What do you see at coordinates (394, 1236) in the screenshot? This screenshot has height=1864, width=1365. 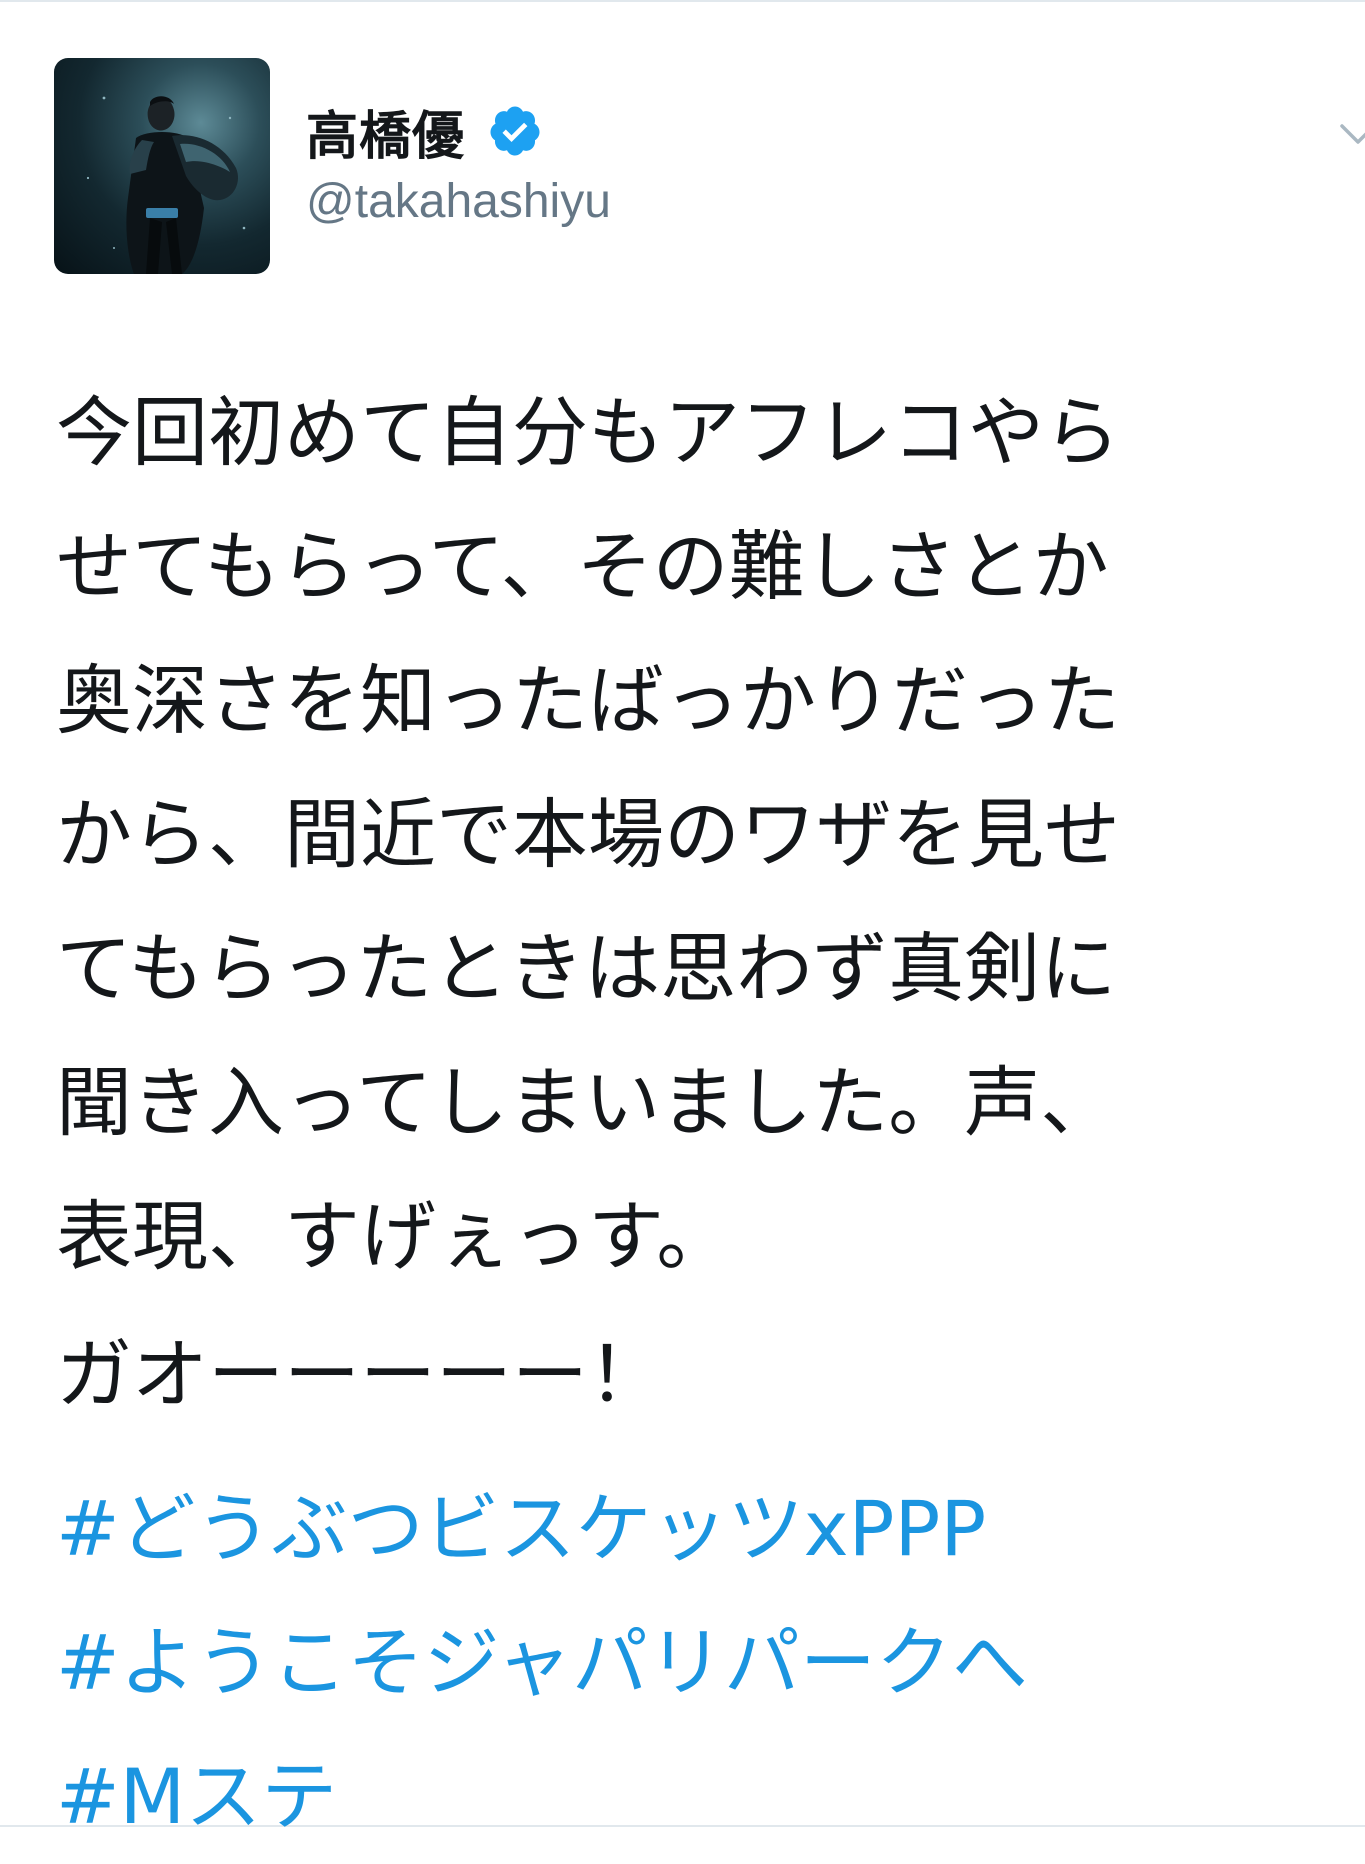 I see `tweet-text-line: 表現、すげぇっす。` at bounding box center [394, 1236].